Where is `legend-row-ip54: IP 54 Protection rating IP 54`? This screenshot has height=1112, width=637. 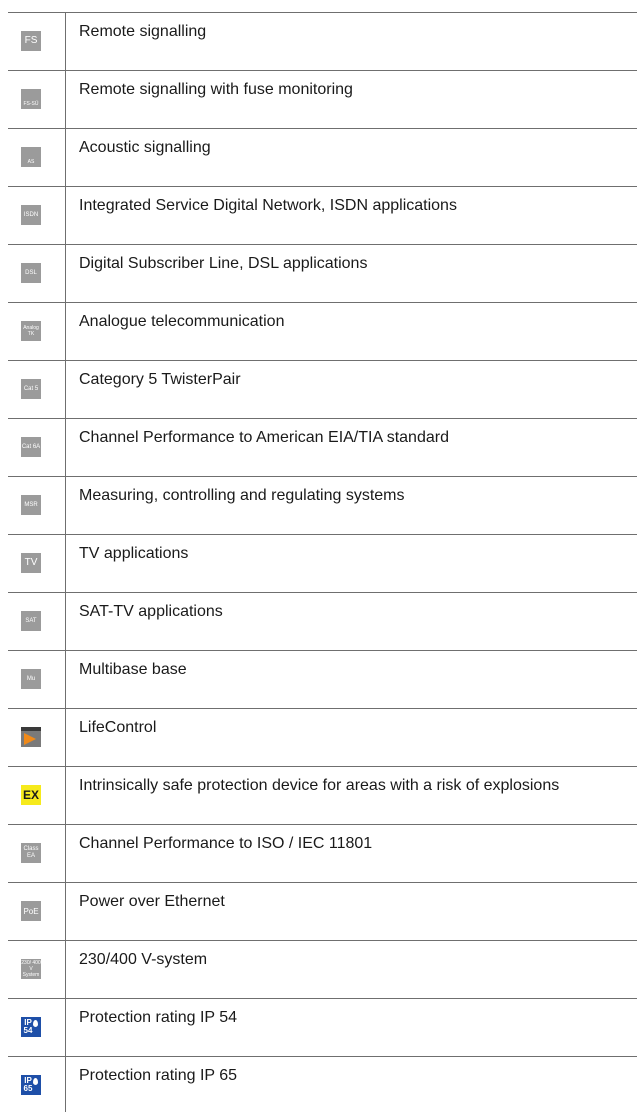
legend-row-ip54: IP 54 Protection rating IP 54 is located at coordinates (322, 1027).